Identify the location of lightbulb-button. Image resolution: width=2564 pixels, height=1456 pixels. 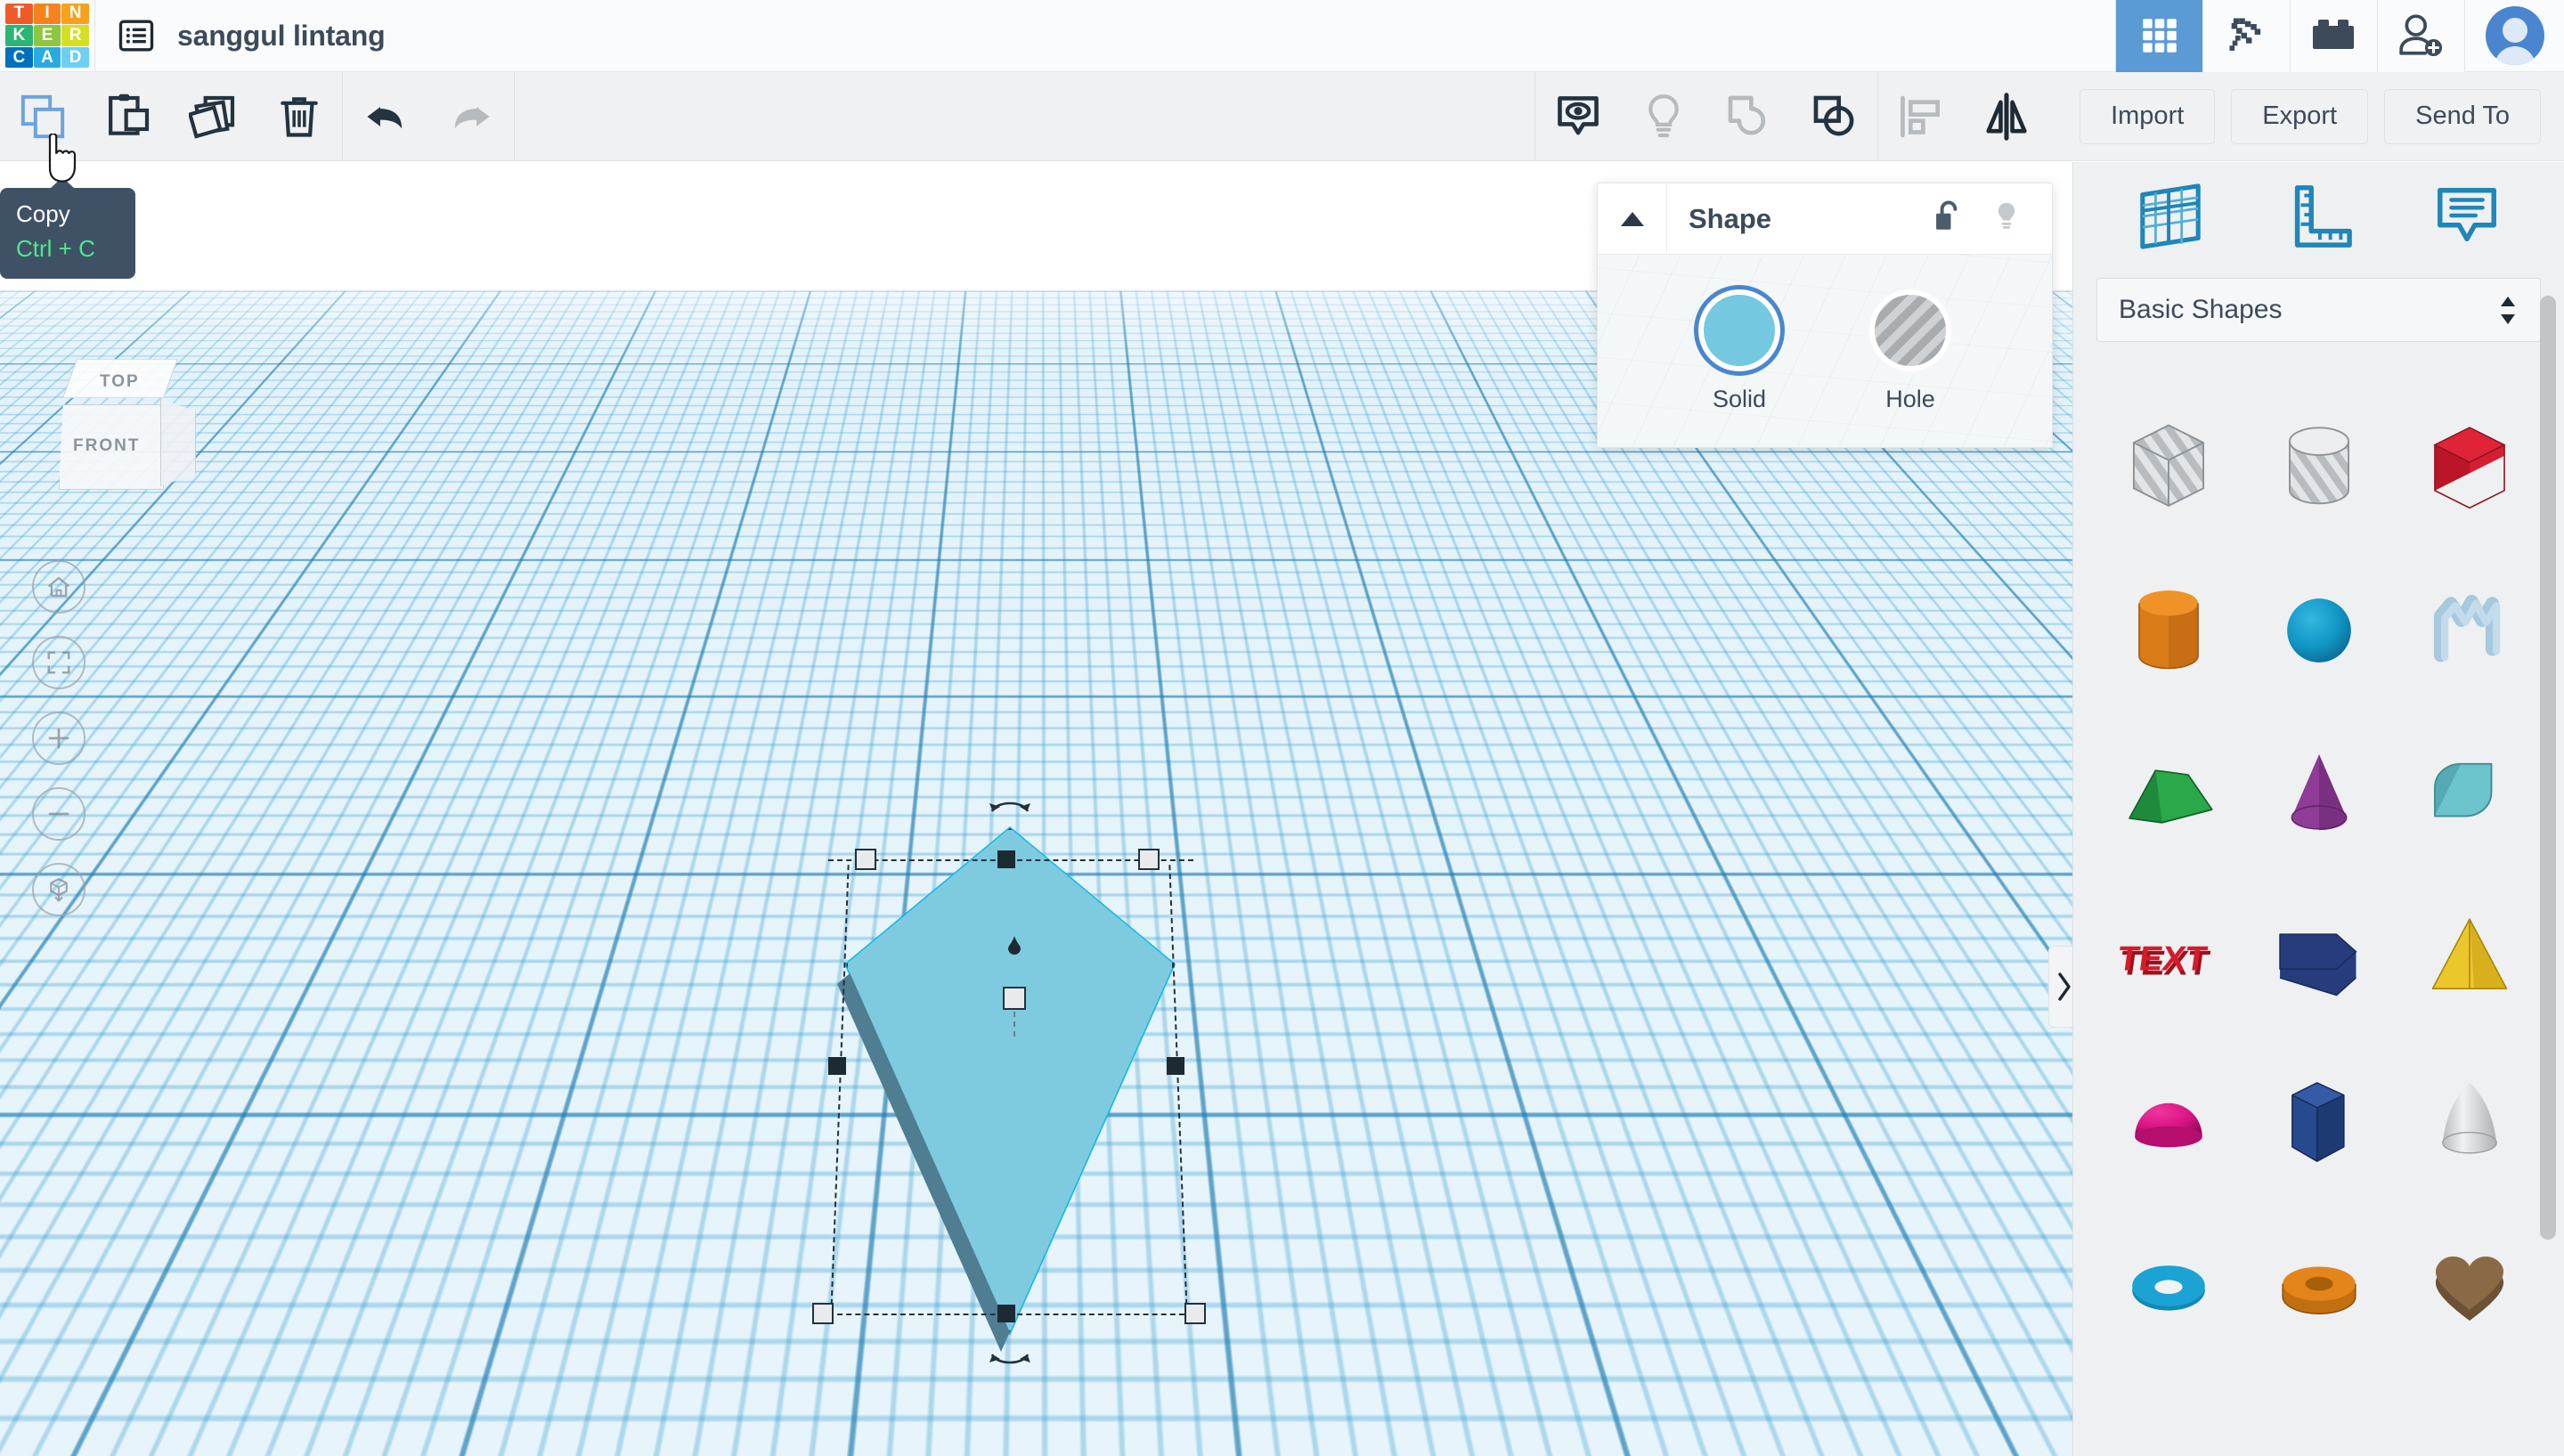
(2006, 219).